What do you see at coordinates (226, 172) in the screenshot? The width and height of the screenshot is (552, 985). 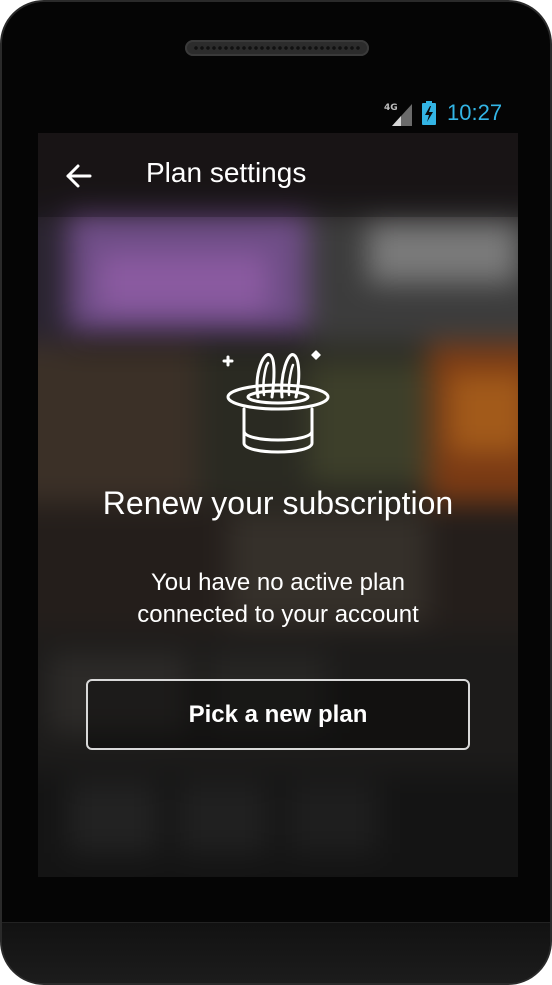 I see `page-title: Plan settings` at bounding box center [226, 172].